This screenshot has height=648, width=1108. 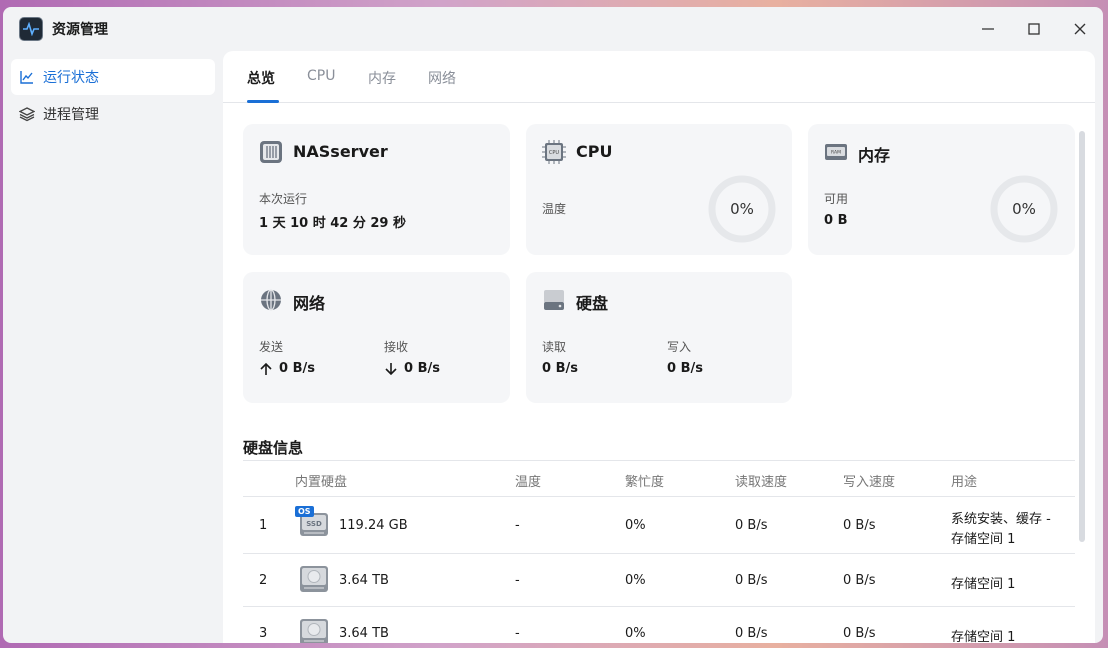 I want to click on tab-bar: 总览 CPU 内存 网络, so click(x=659, y=77).